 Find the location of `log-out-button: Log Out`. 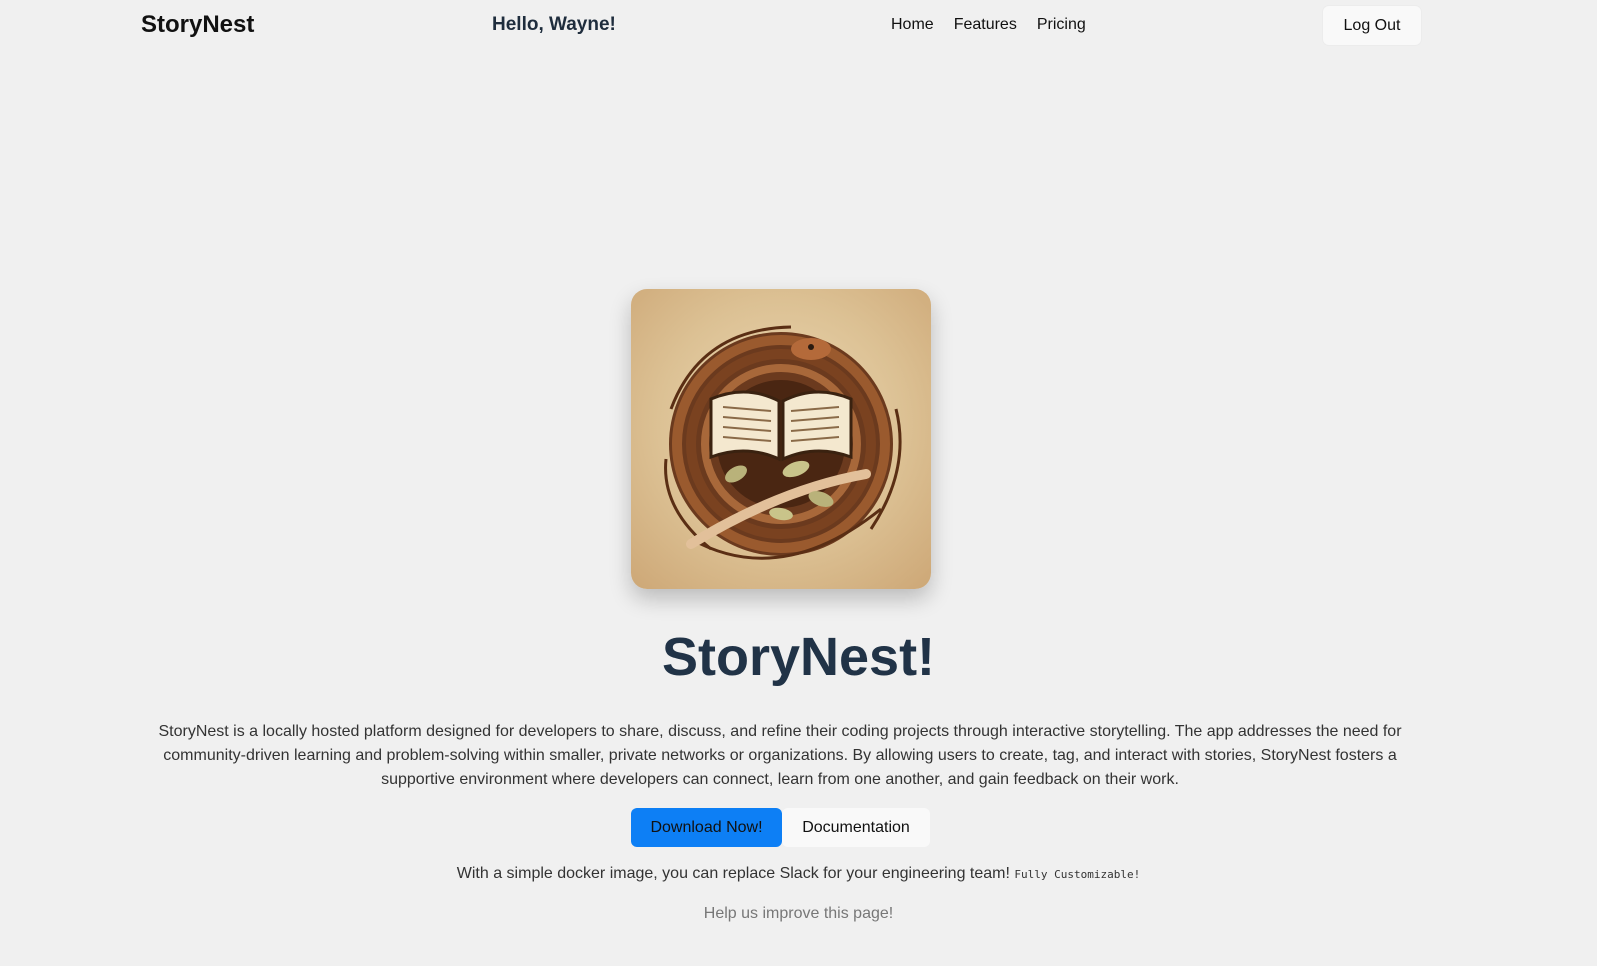

log-out-button: Log Out is located at coordinates (1372, 25).